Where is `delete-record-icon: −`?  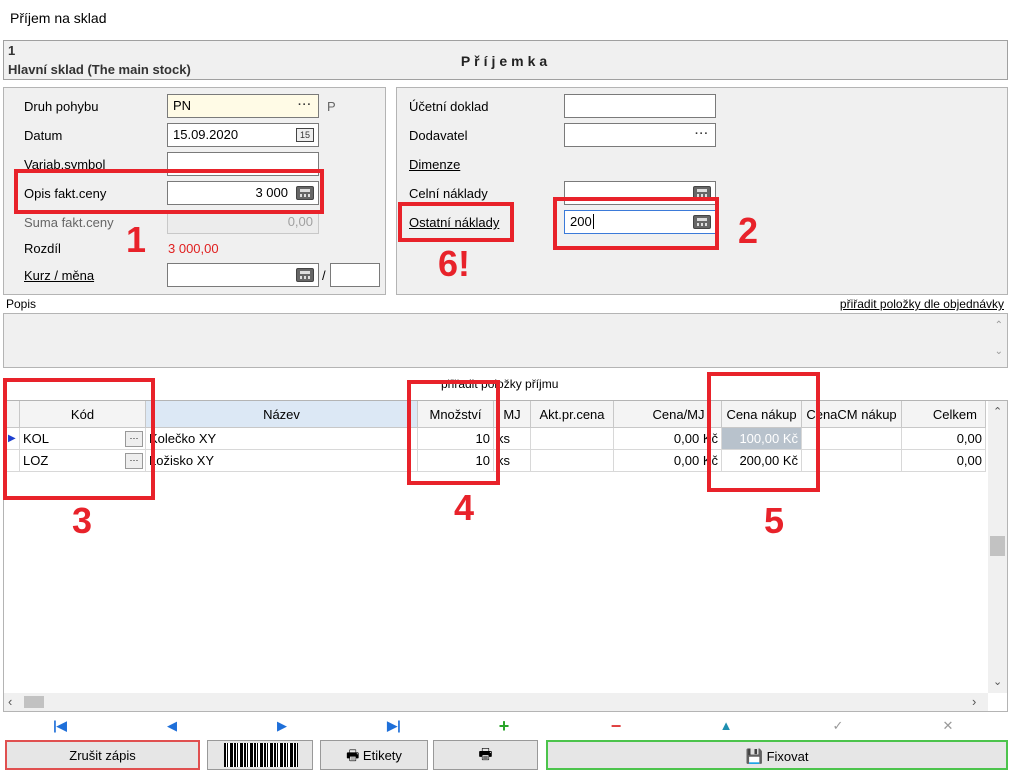
delete-record-icon: − is located at coordinates (616, 726).